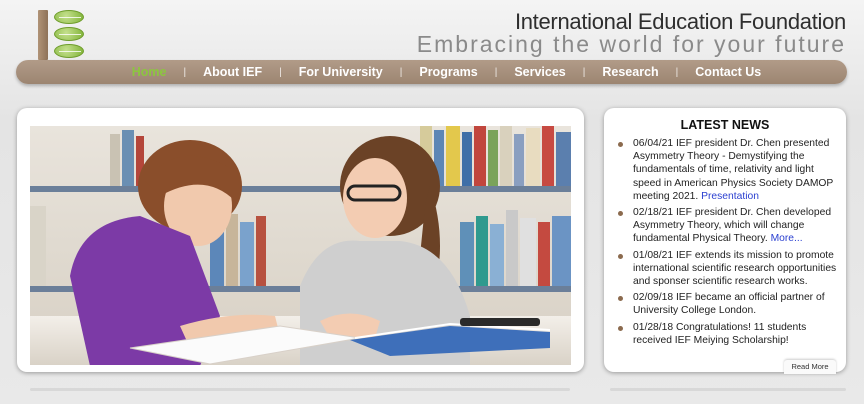 This screenshot has height=404, width=864. Describe the element at coordinates (631, 44) in the screenshot. I see `tagline: Embracing the world for your future` at that location.